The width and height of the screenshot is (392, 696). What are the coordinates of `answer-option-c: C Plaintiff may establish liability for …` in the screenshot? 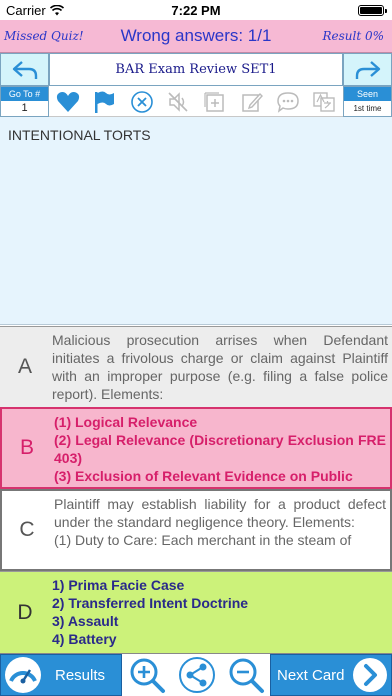 It's located at (196, 530).